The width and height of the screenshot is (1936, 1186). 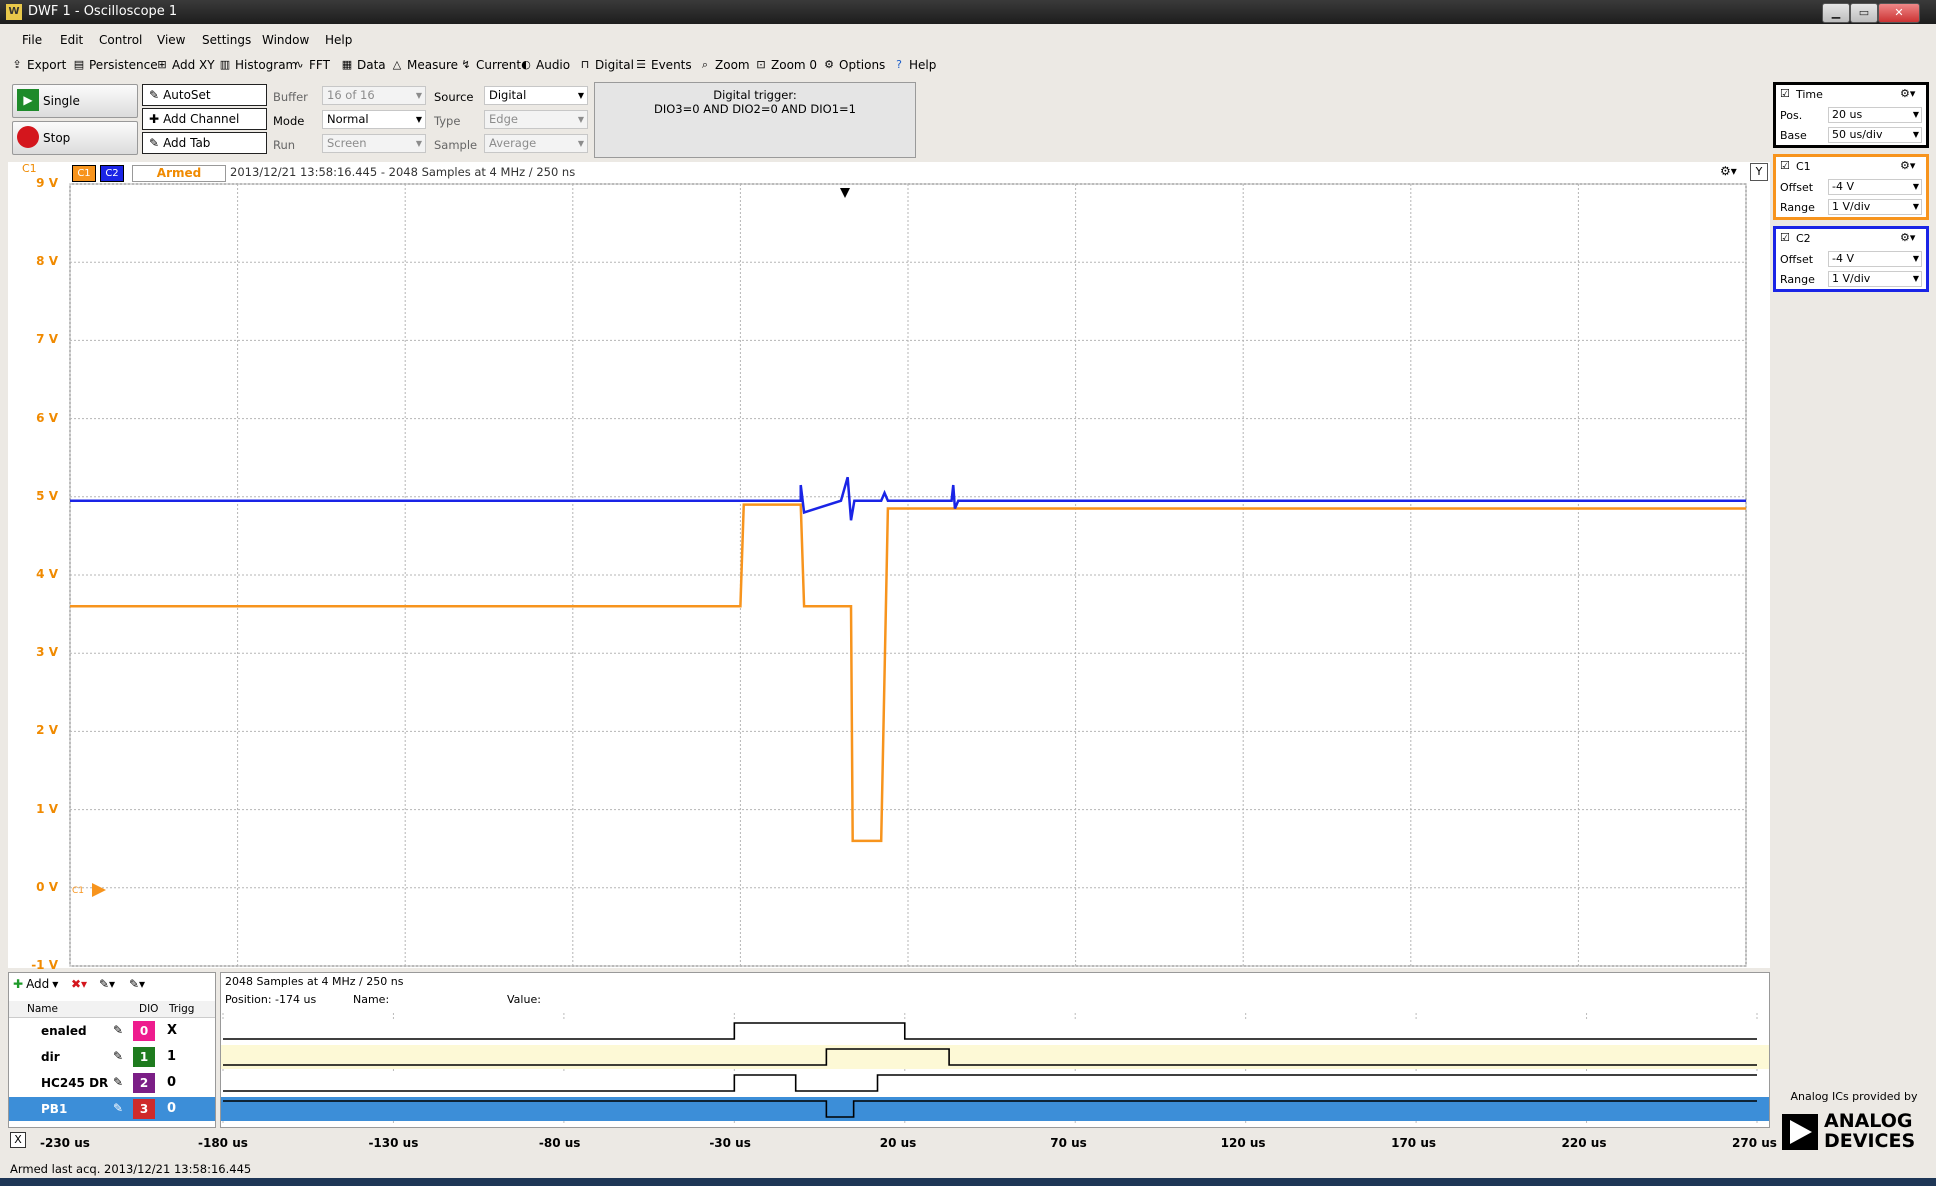 I want to click on menu-edit: Edit, so click(x=71, y=40).